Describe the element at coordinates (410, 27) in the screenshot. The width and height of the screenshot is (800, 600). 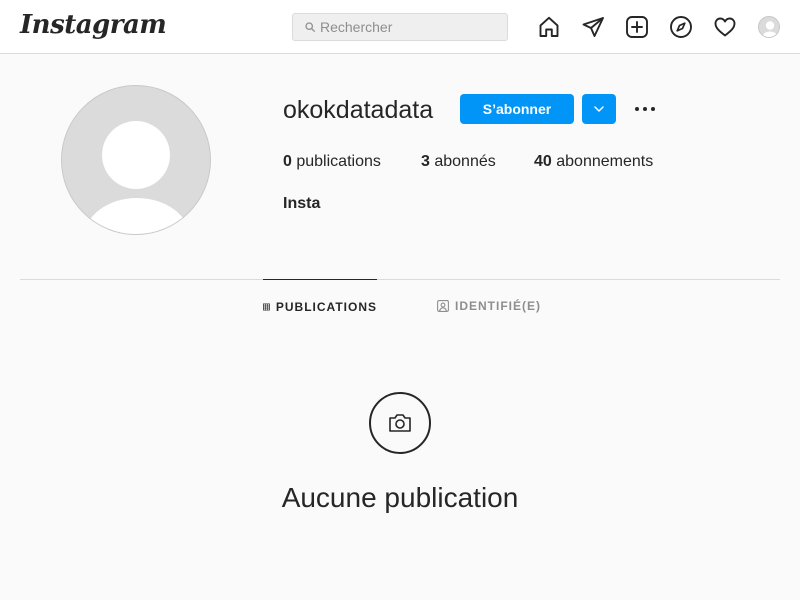
I see `search-input` at that location.